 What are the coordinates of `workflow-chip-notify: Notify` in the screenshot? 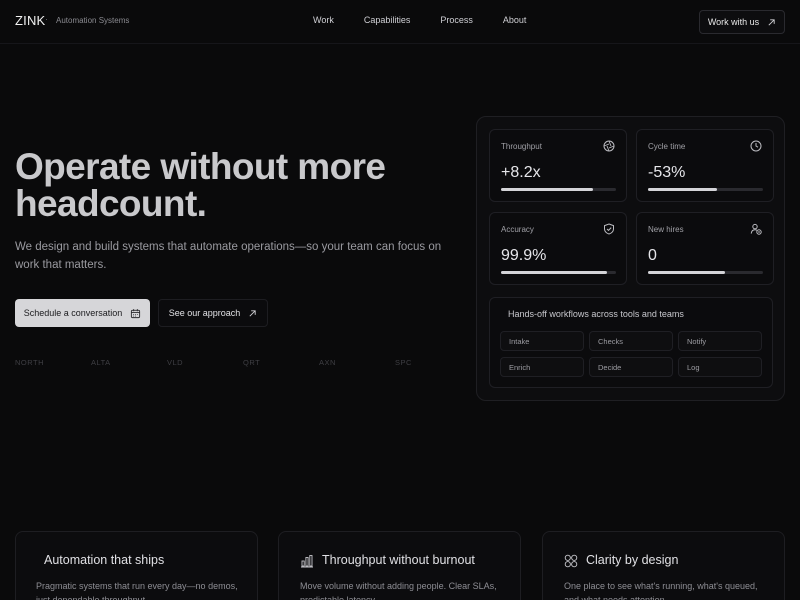 It's located at (720, 341).